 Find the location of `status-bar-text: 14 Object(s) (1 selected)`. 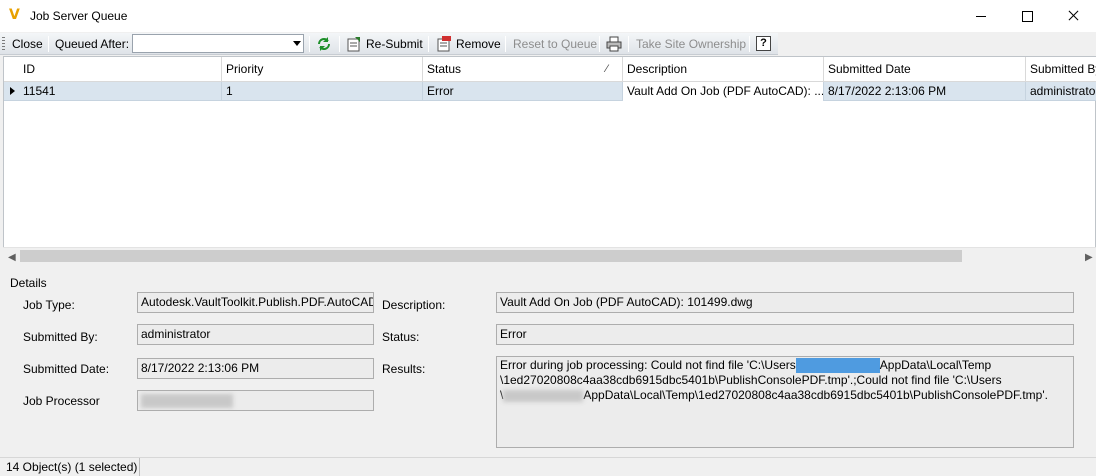

status-bar-text: 14 Object(s) (1 selected) is located at coordinates (72, 467).